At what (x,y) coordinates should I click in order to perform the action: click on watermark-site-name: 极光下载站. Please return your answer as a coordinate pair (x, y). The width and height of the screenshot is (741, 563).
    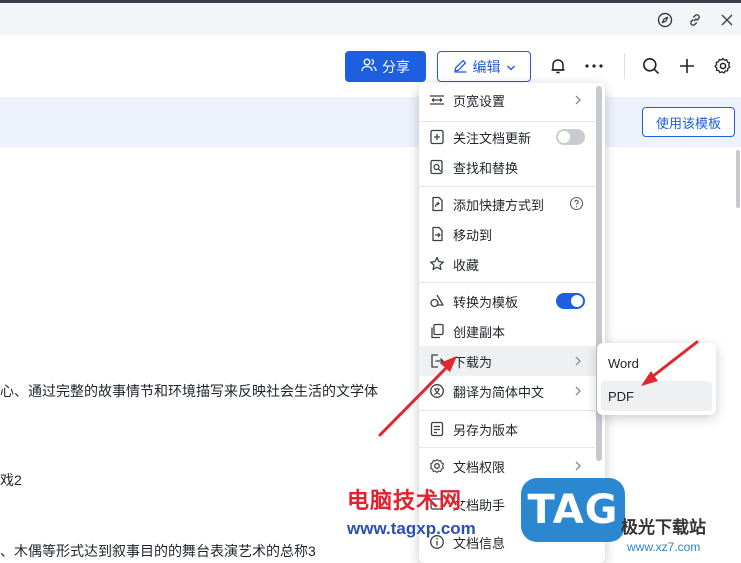
    Looking at the image, I should click on (663, 527).